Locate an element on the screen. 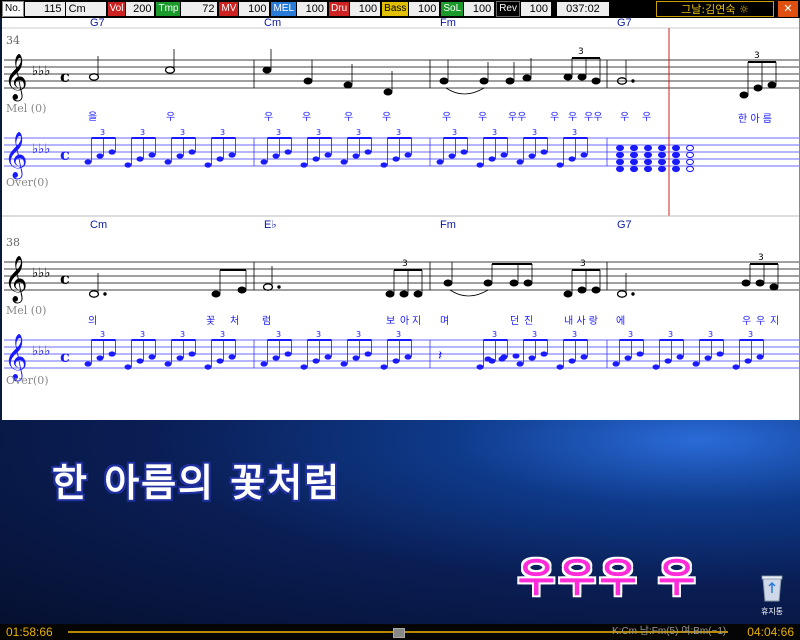 Image resolution: width=800 pixels, height=640 pixels. chord-1-4: G7 is located at coordinates (624, 23).